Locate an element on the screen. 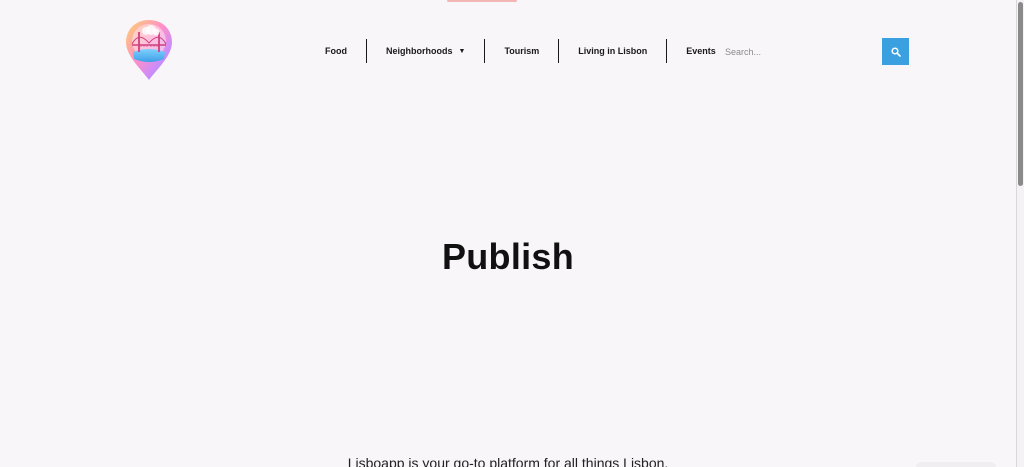 This screenshot has width=1024, height=467. nav-label: Tourism is located at coordinates (522, 51).